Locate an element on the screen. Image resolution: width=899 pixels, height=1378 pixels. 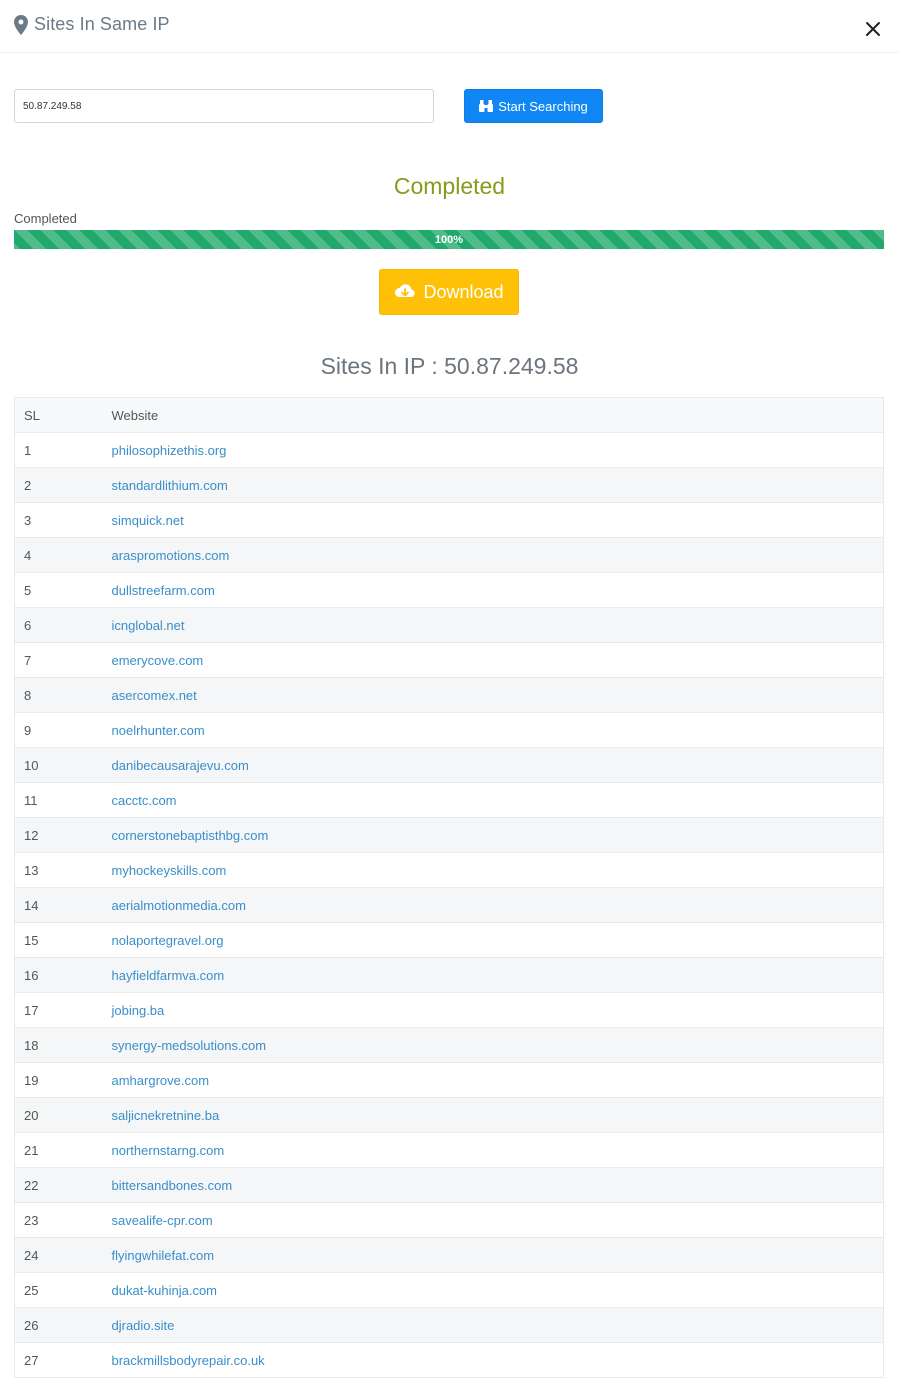
row-sl: 23 is located at coordinates (58, 1220).